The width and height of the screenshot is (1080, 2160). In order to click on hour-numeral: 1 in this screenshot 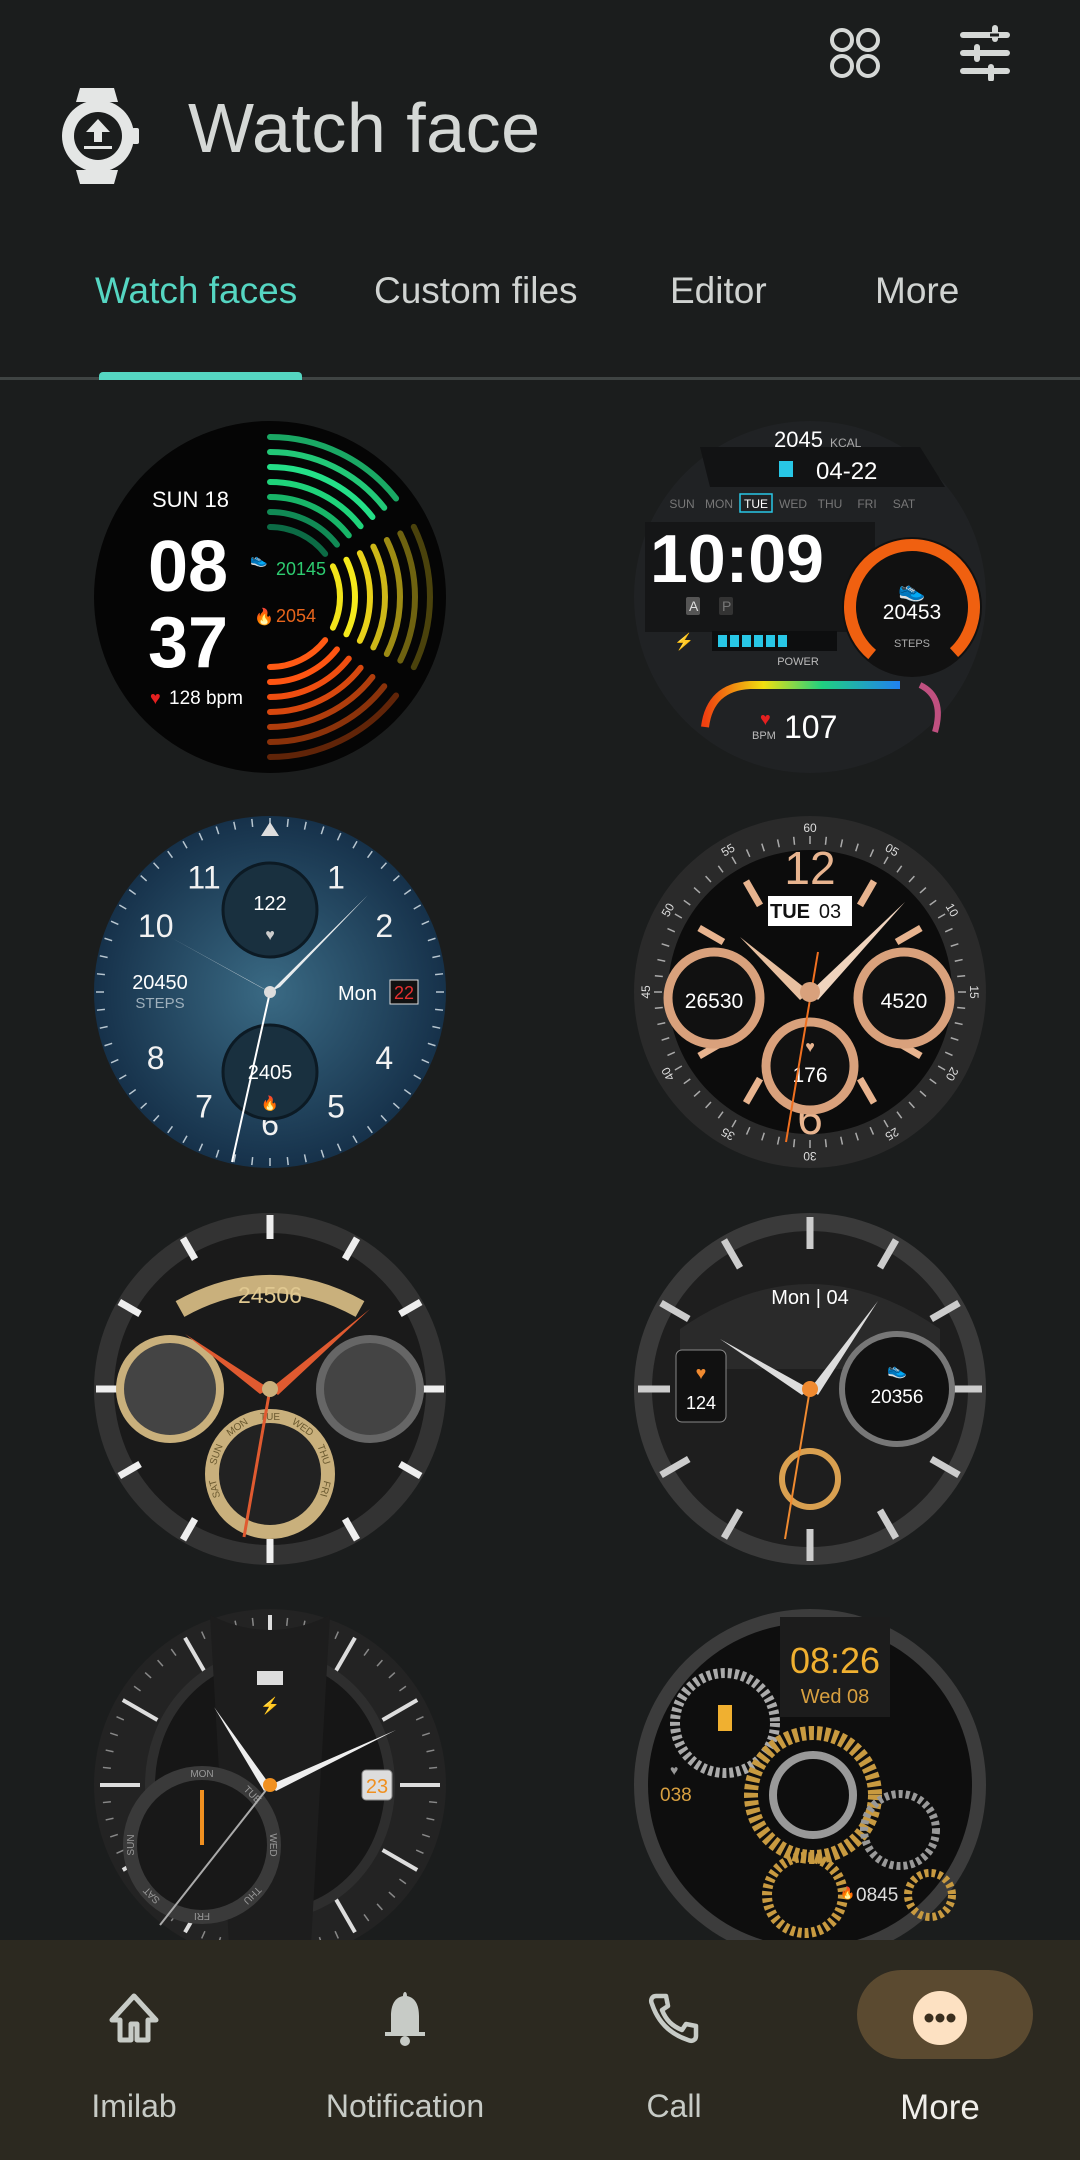, I will do `click(336, 878)`.